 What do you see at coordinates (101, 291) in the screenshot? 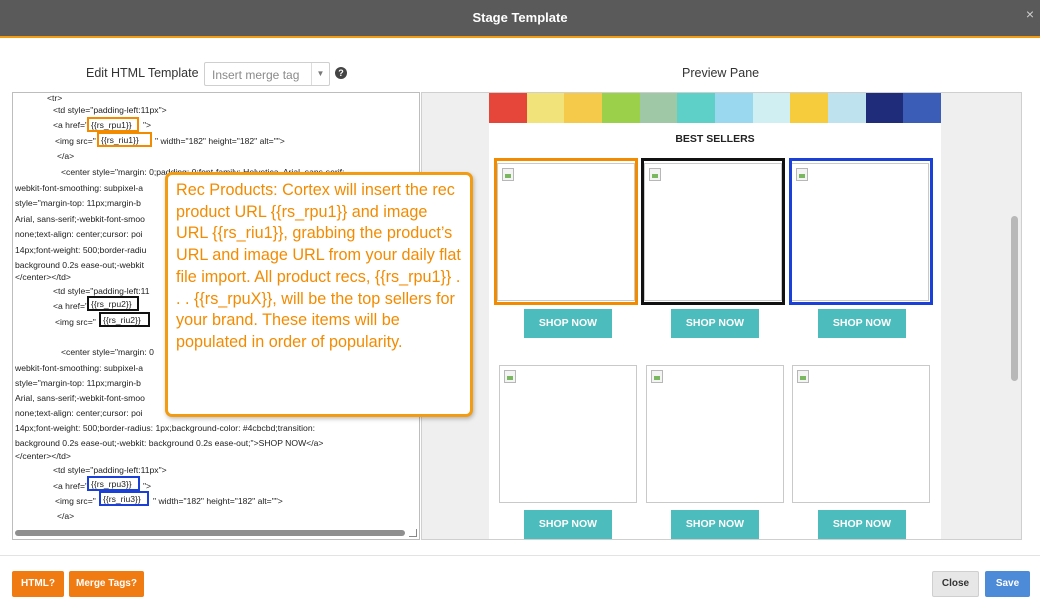
I see `code-line: <td style="padding-left:11` at bounding box center [101, 291].